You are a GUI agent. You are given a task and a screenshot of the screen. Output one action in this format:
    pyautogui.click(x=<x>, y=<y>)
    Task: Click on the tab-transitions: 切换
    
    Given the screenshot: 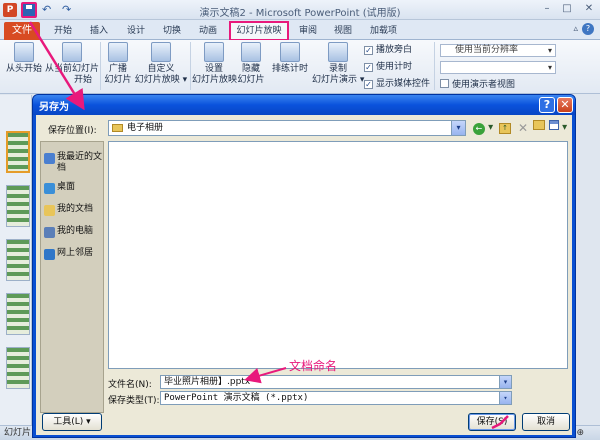 What is the action you would take?
    pyautogui.click(x=172, y=31)
    